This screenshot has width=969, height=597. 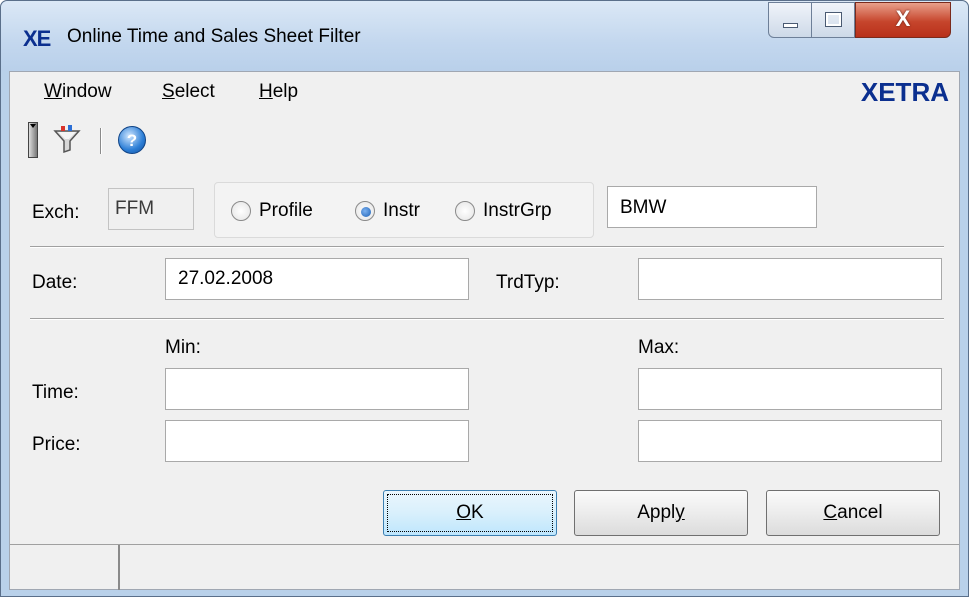 I want to click on apply-button-mnemonic: y, so click(x=680, y=512).